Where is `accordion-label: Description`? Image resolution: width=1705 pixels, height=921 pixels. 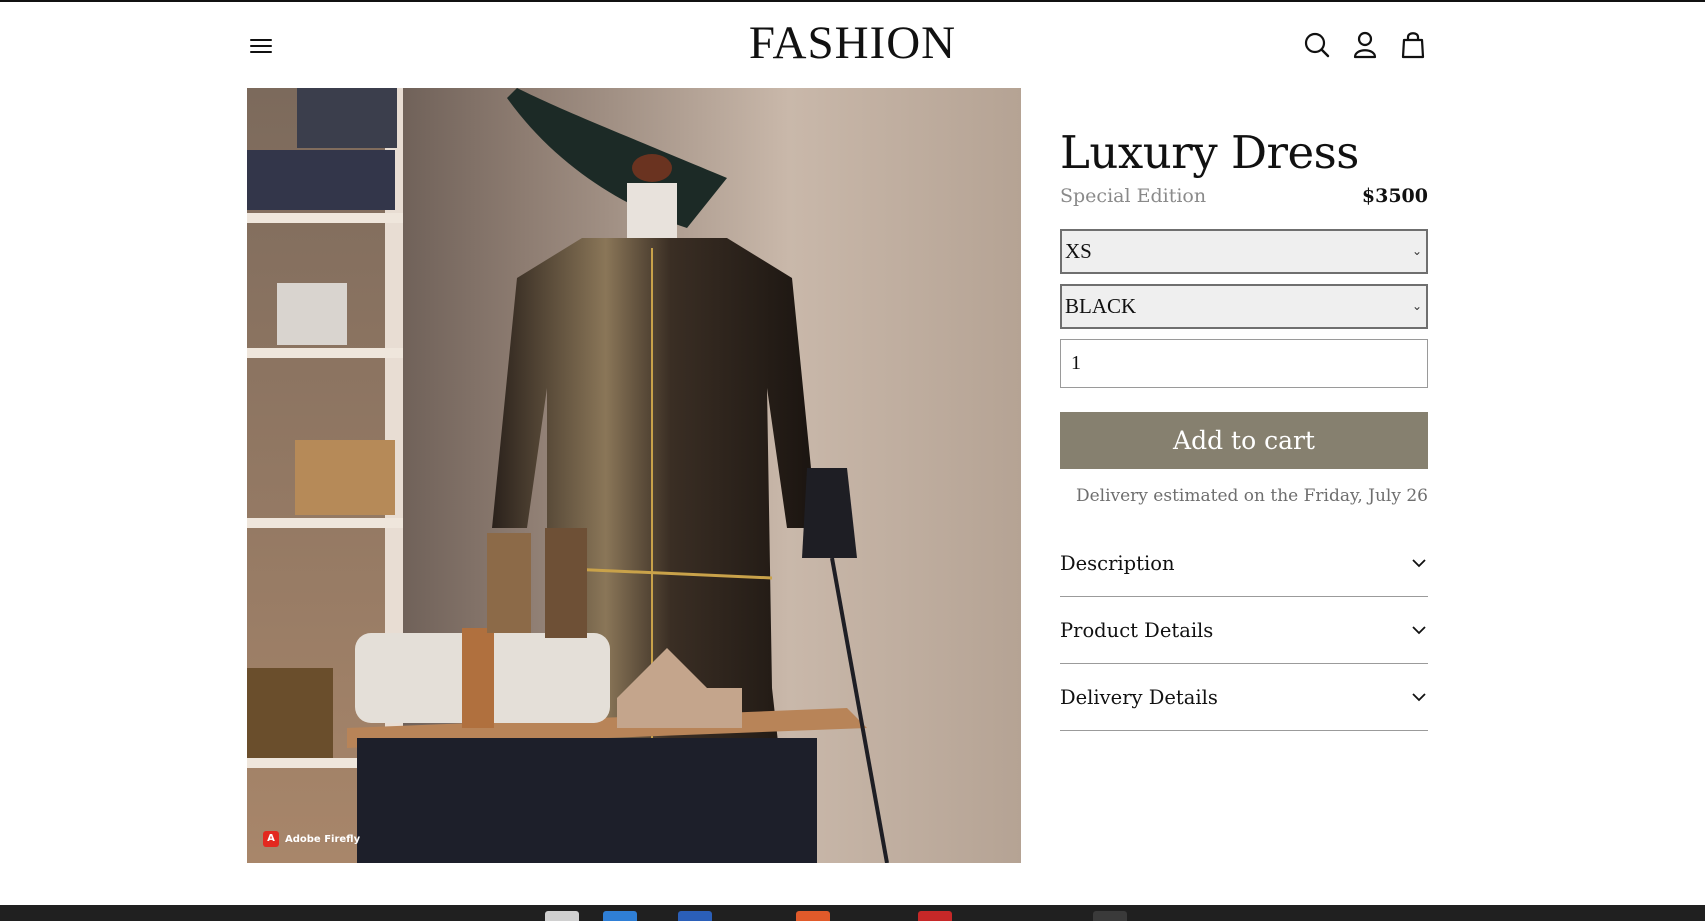
accordion-label: Description is located at coordinates (1117, 563).